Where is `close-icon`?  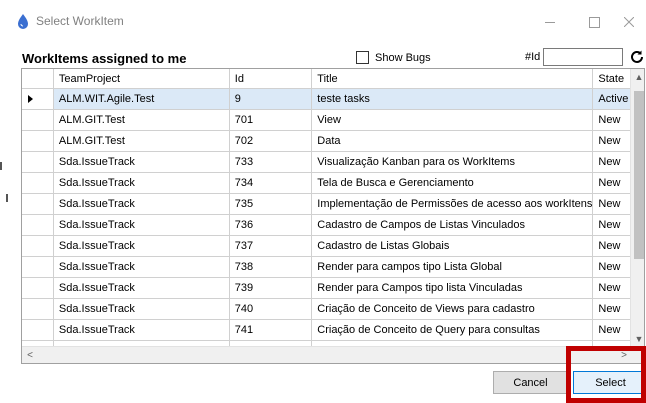 close-icon is located at coordinates (629, 22).